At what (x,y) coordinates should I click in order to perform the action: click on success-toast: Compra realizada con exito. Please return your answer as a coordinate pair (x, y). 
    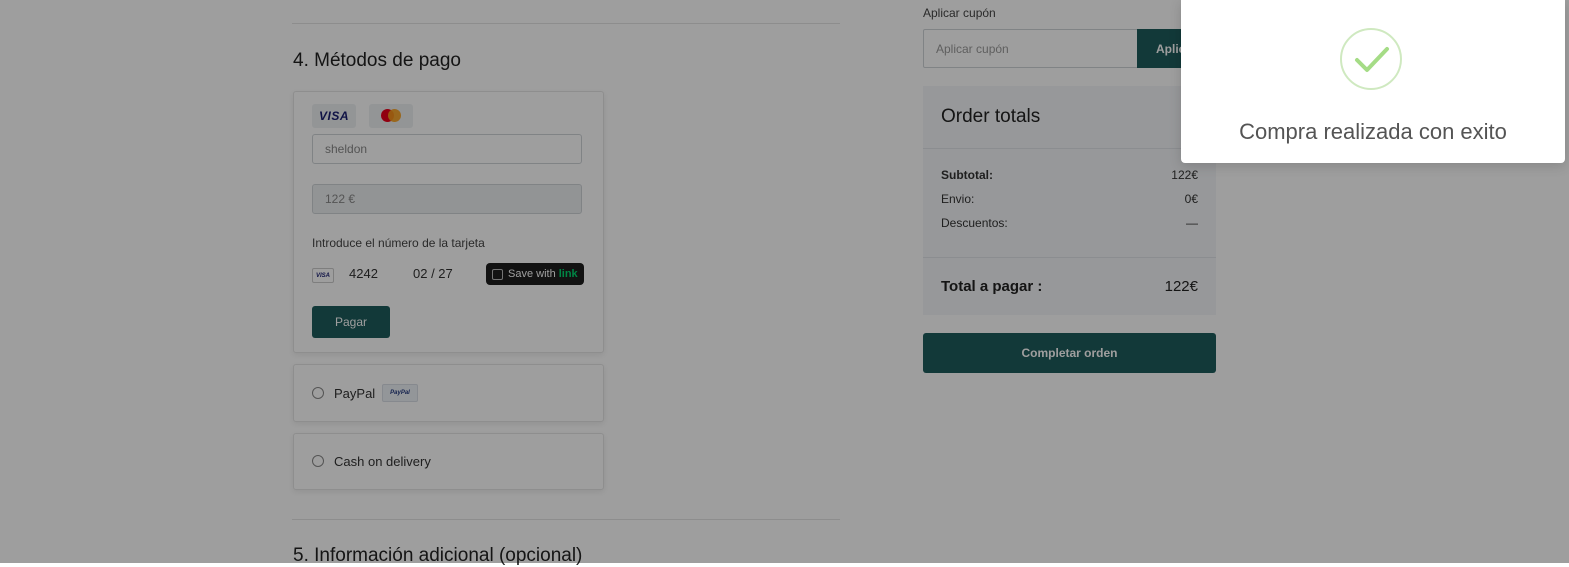
    Looking at the image, I should click on (1373, 81).